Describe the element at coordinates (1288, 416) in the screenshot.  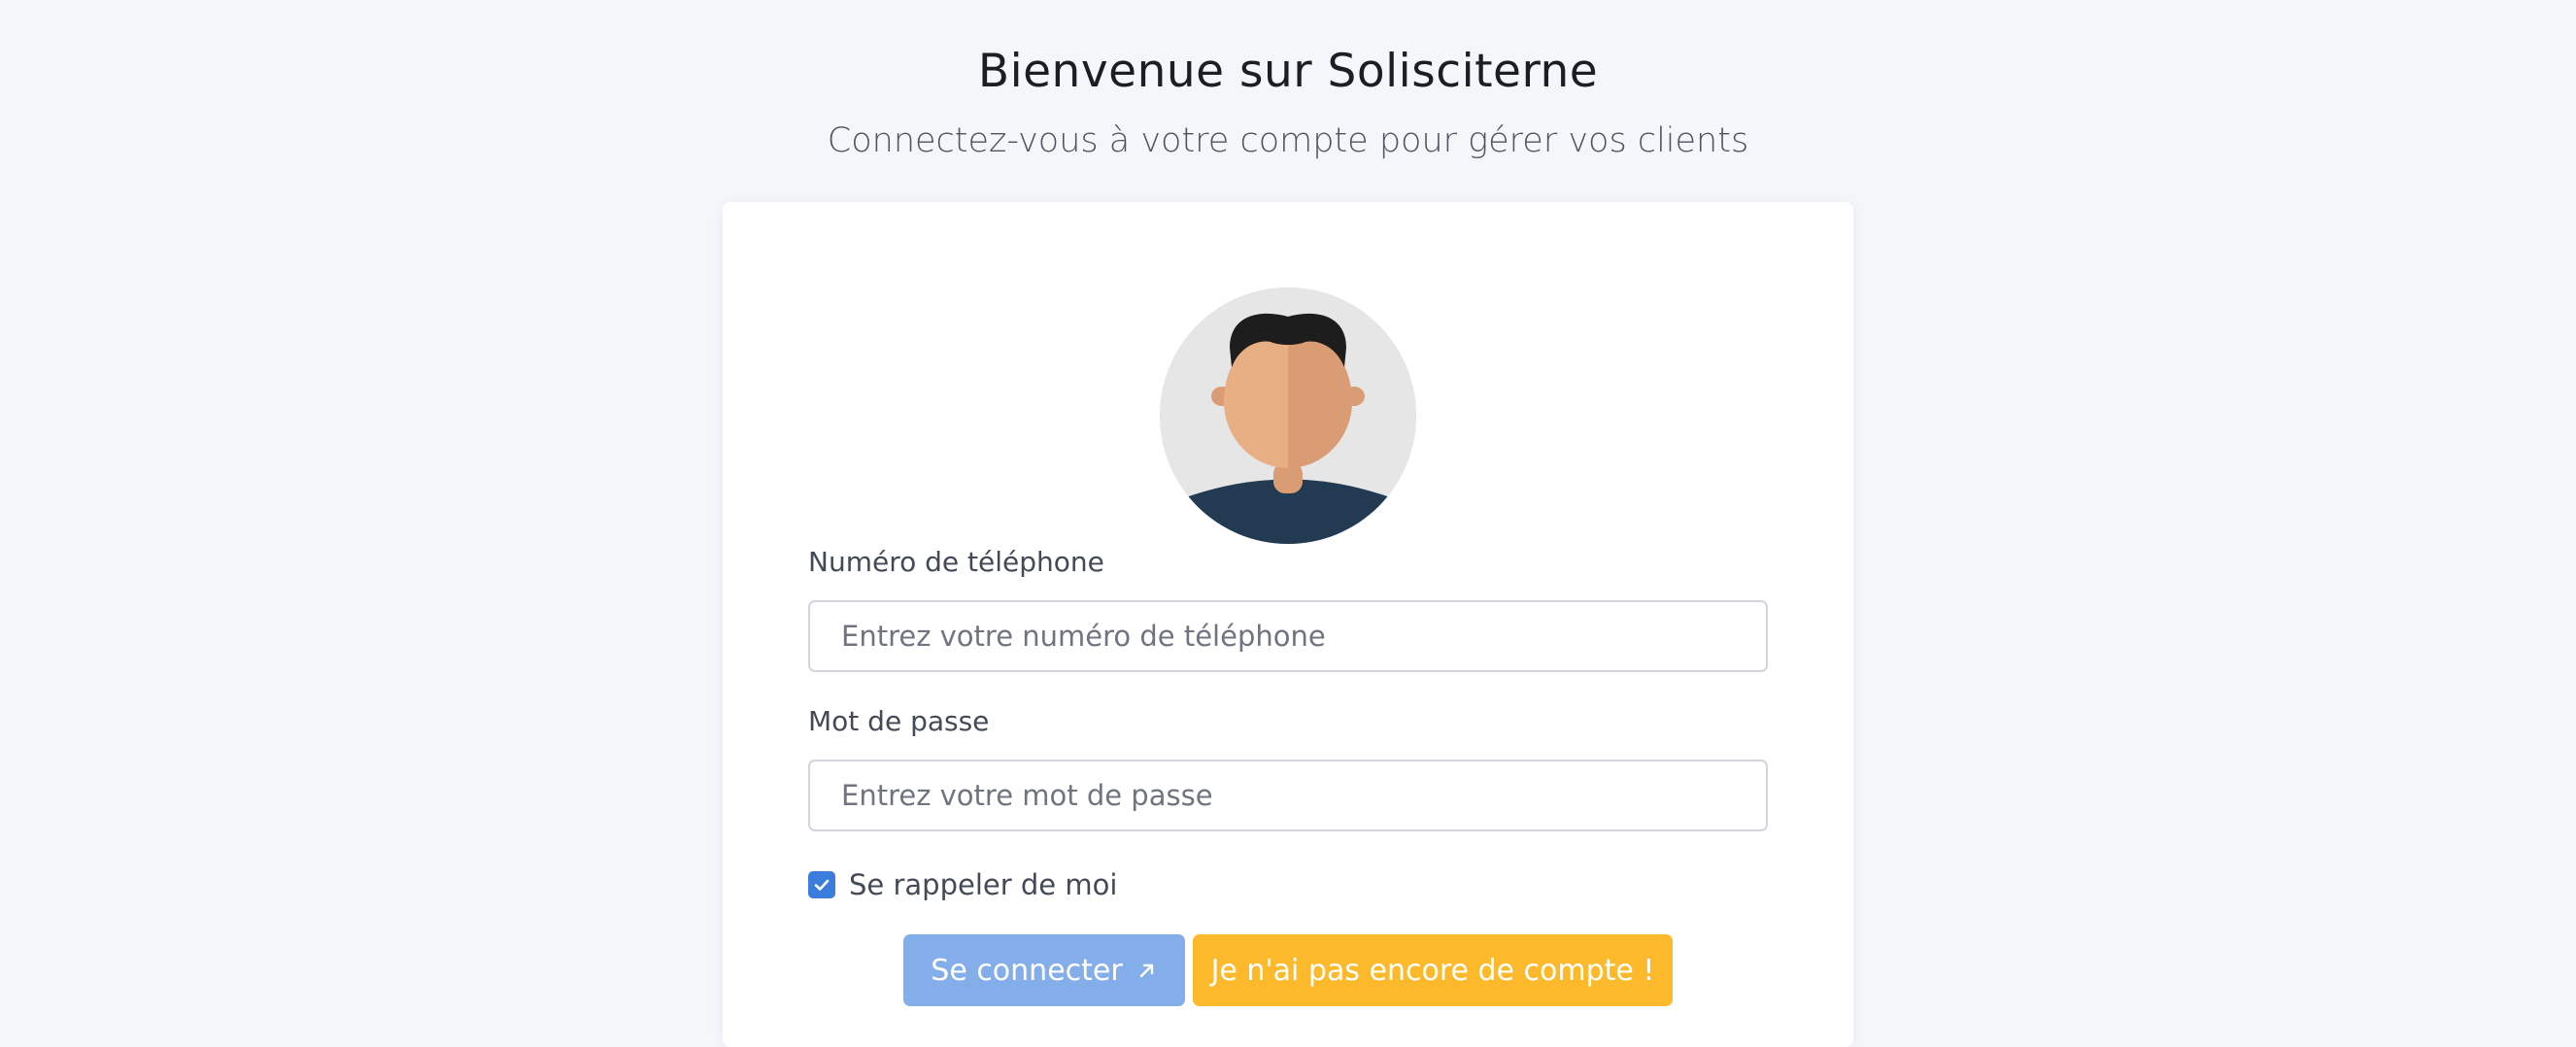
I see `user-avatar-icon` at that location.